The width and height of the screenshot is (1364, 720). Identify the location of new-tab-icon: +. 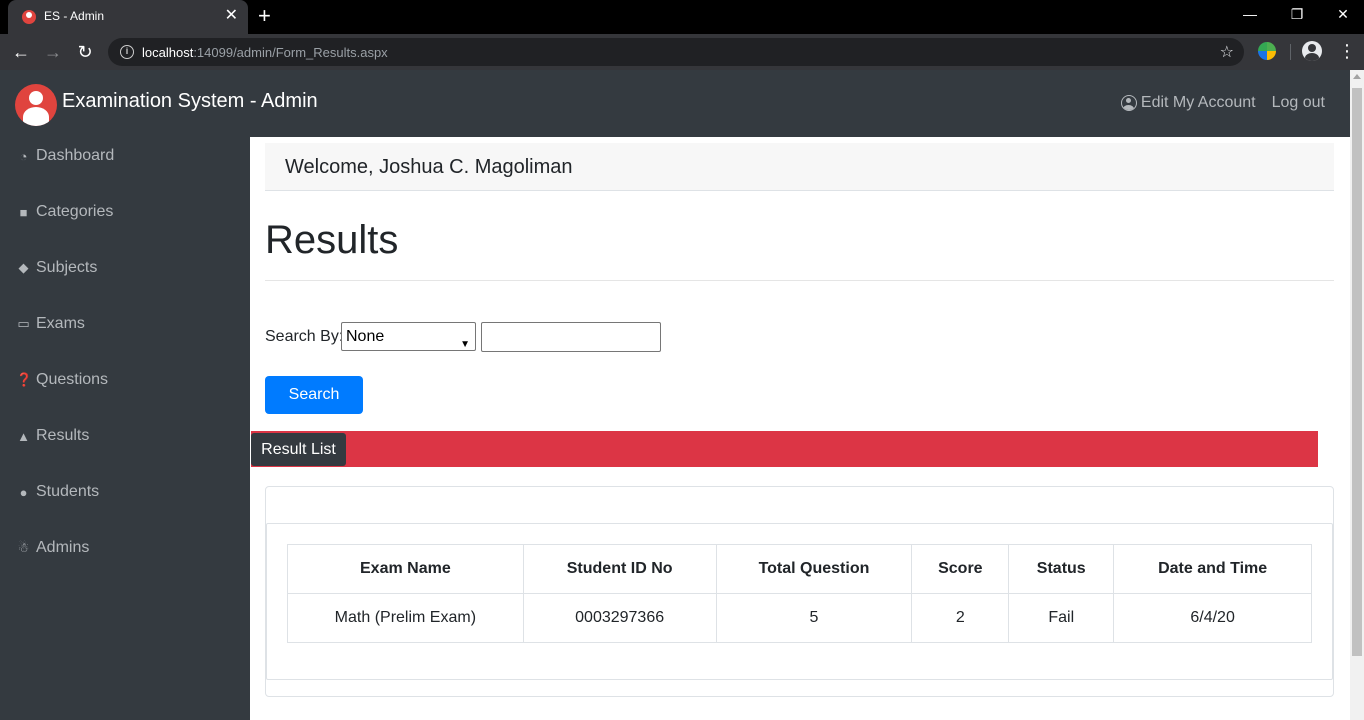
(264, 16).